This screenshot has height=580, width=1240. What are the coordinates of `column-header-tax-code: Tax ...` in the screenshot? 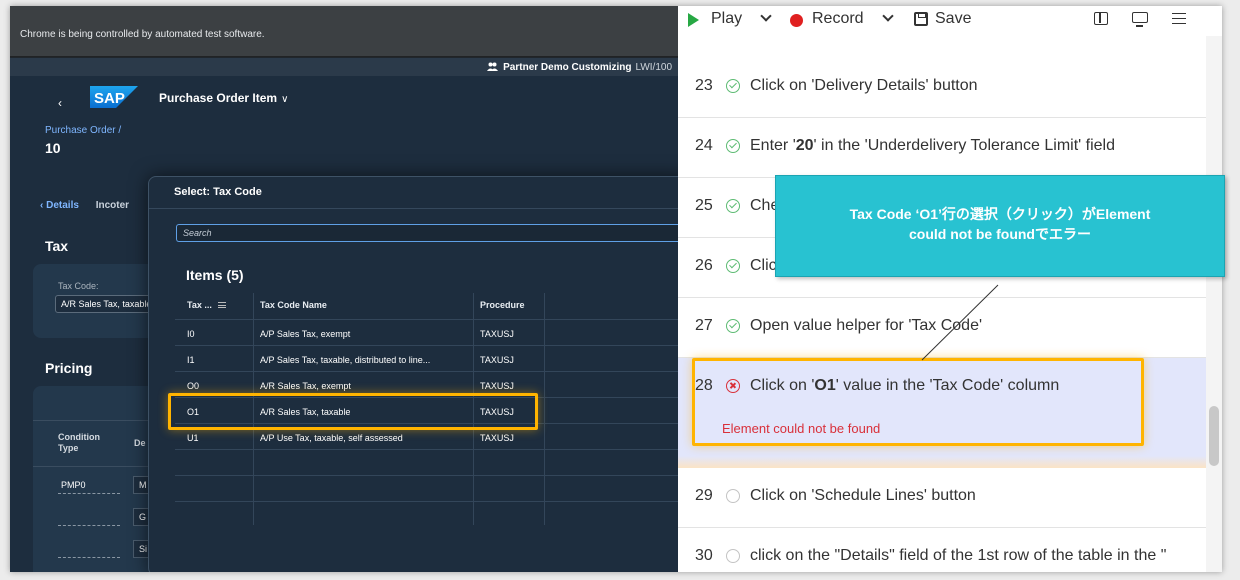 It's located at (206, 305).